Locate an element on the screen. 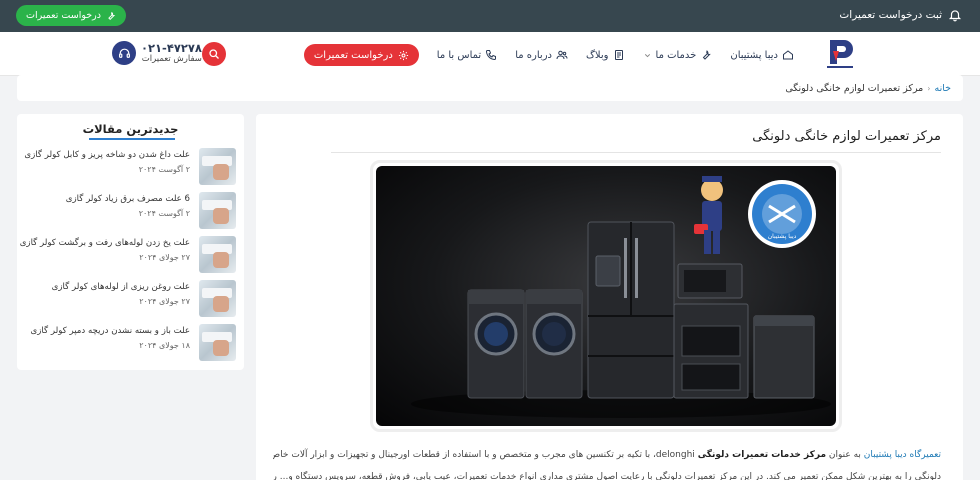 This screenshot has width=980, height=480. nav-blog: وبلاگ is located at coordinates (605, 55).